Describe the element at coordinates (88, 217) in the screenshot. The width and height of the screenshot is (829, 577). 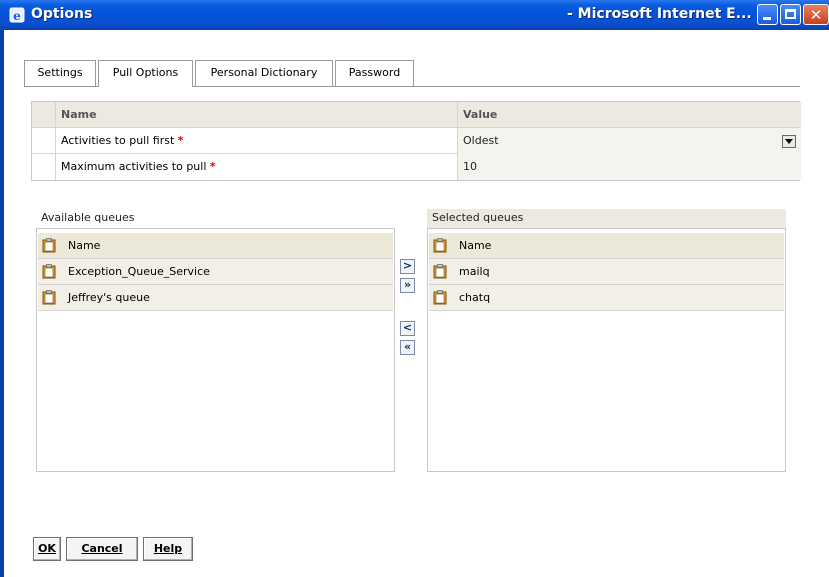
I see `available-queues-label: Available queues` at that location.